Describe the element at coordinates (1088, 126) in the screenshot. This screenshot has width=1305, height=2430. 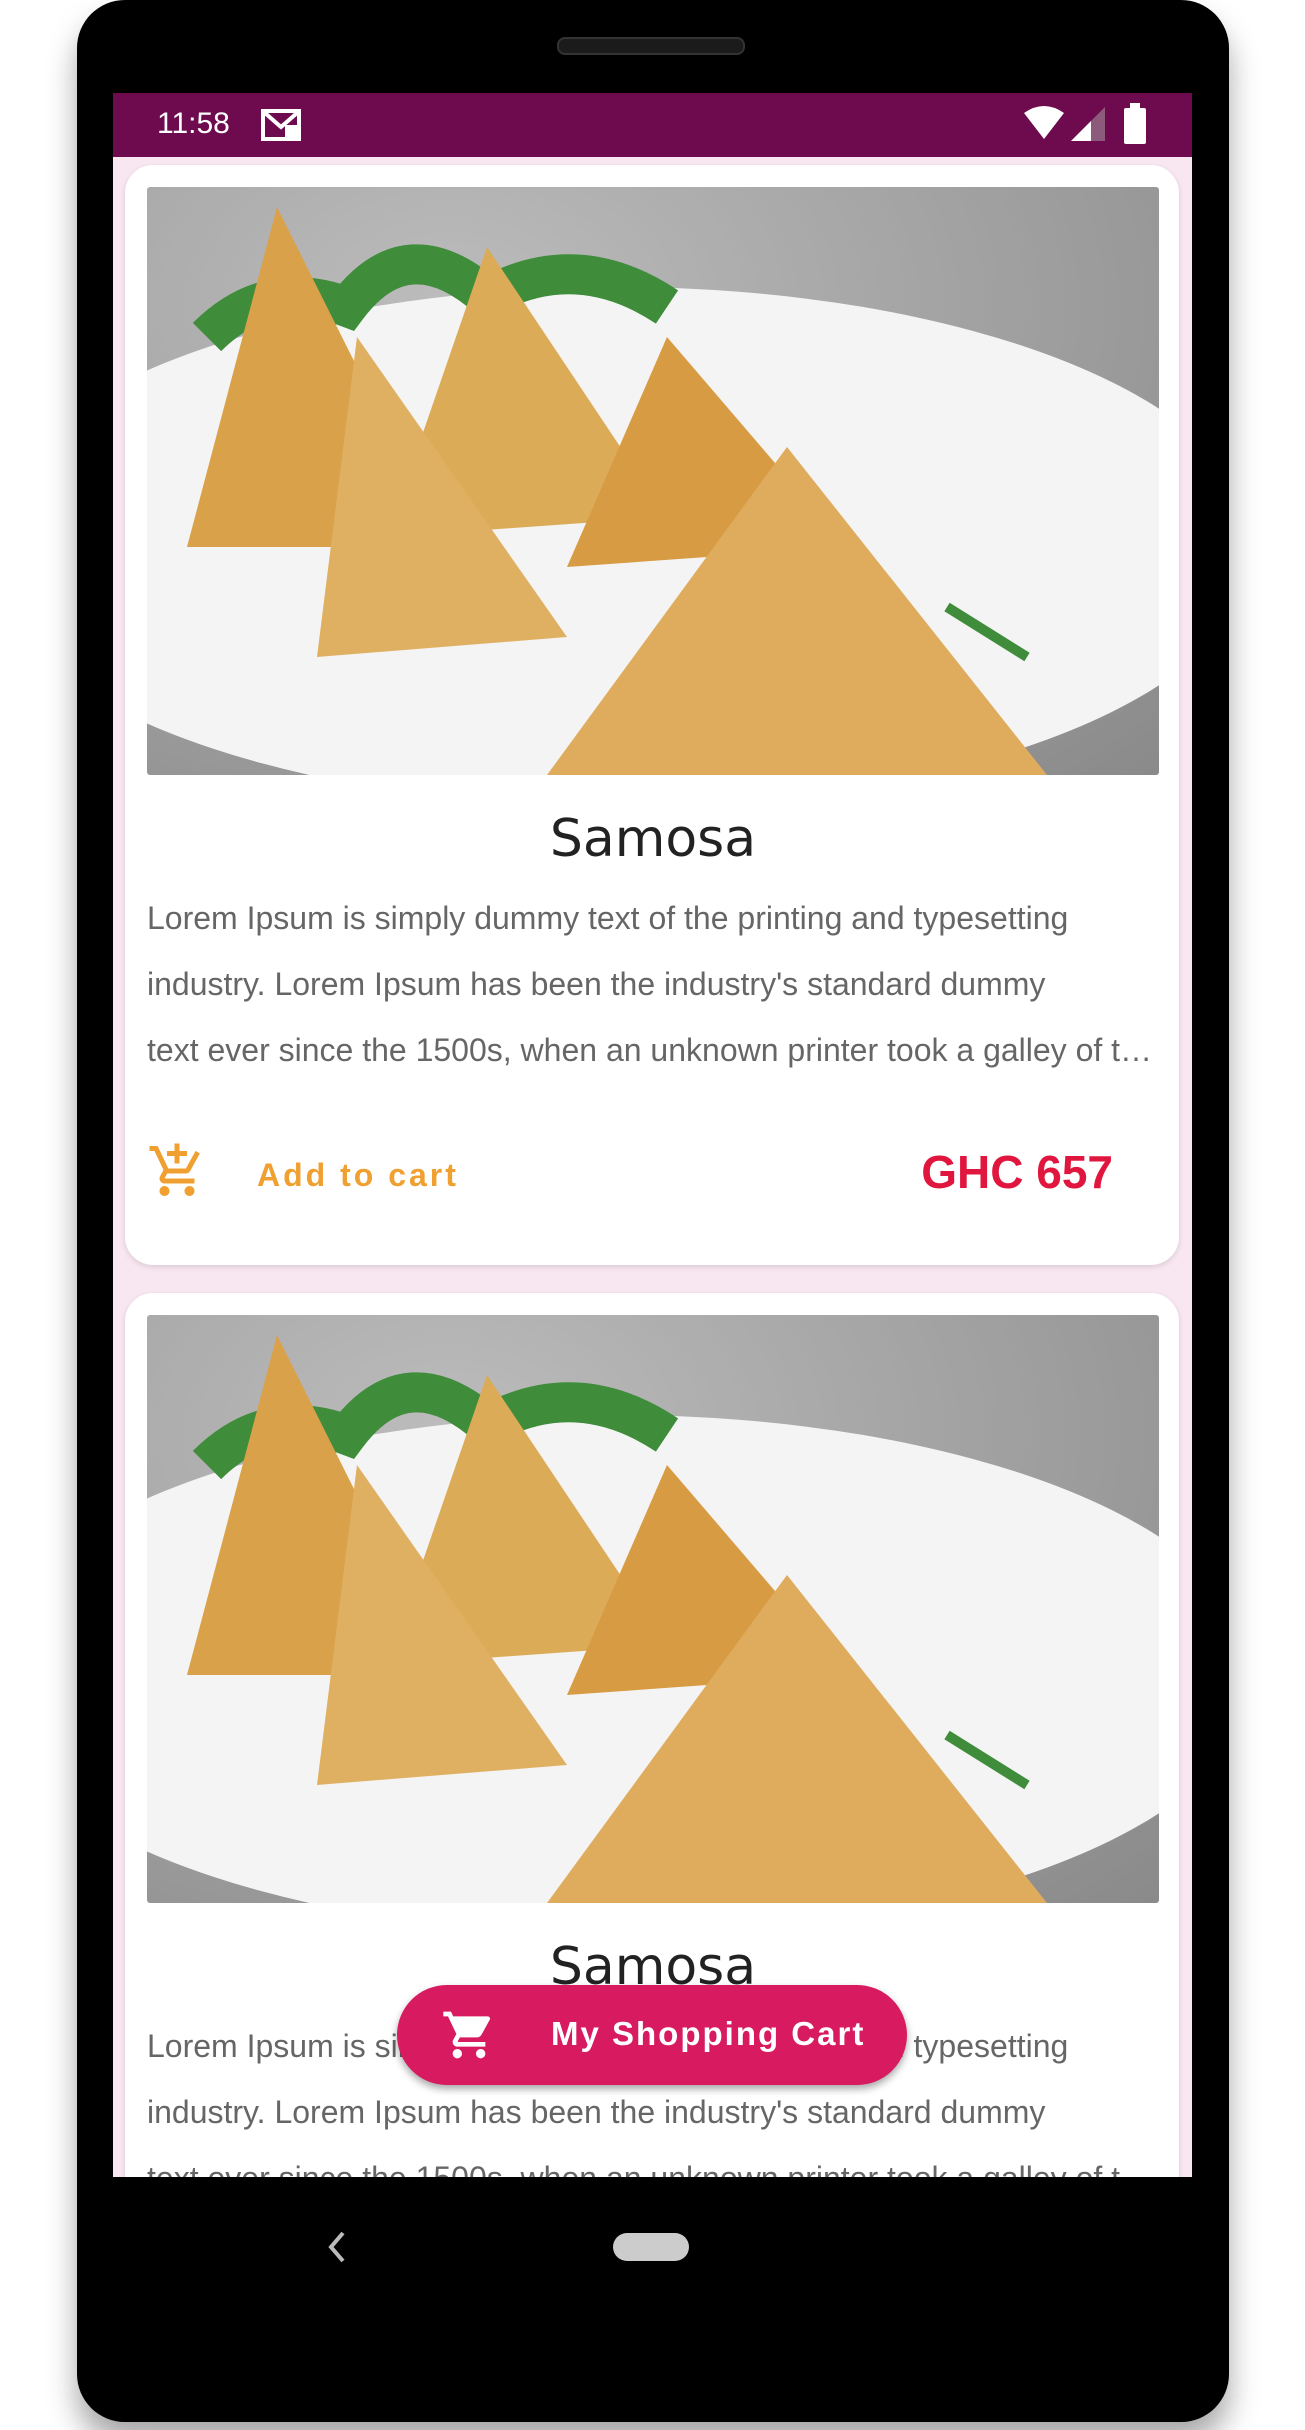
I see `cell-signal-icon` at that location.